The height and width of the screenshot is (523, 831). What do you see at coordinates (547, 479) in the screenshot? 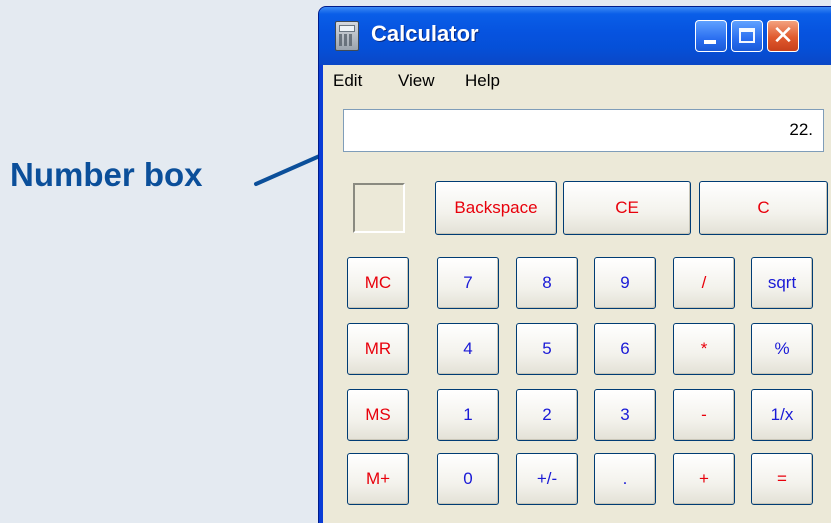
I see `plus-minus-button: +/-` at bounding box center [547, 479].